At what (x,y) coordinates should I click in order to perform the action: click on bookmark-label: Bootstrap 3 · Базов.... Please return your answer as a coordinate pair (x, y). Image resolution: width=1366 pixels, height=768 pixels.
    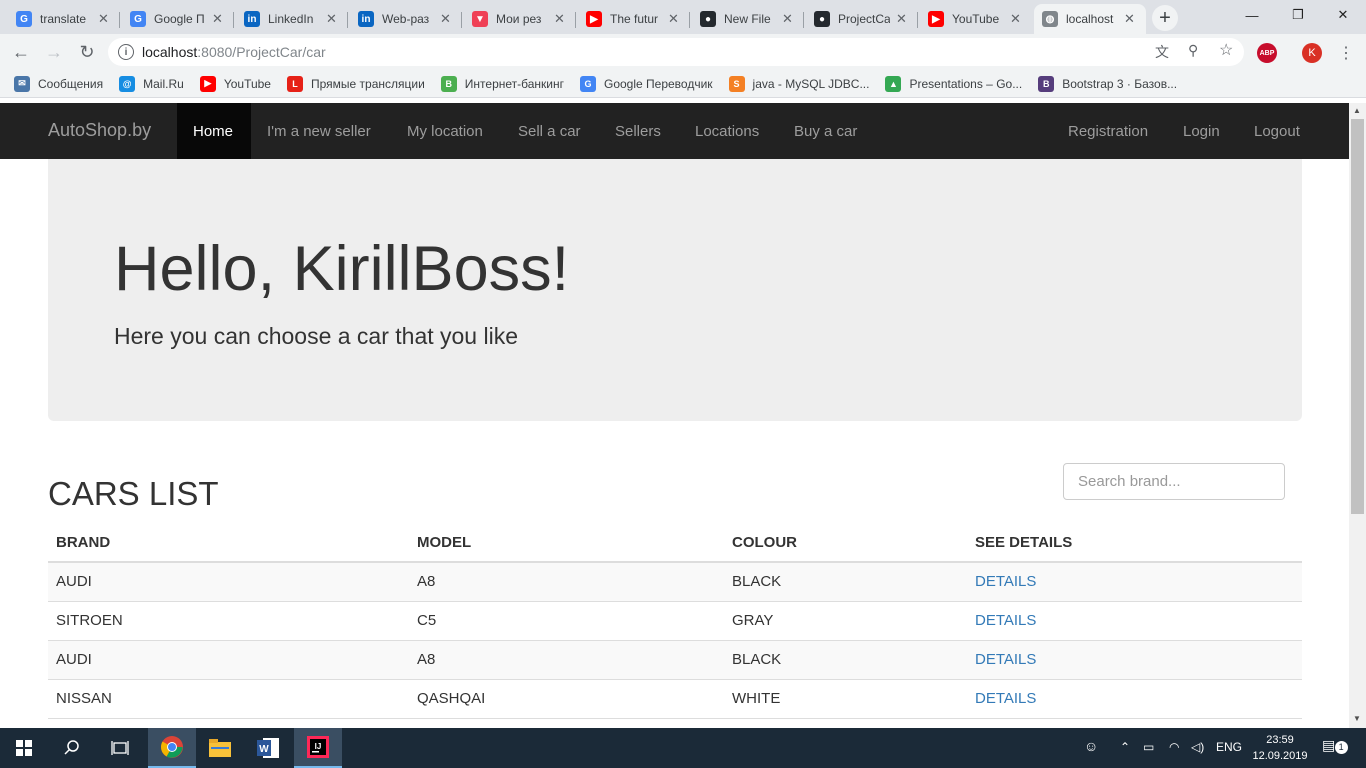
    Looking at the image, I should click on (1120, 83).